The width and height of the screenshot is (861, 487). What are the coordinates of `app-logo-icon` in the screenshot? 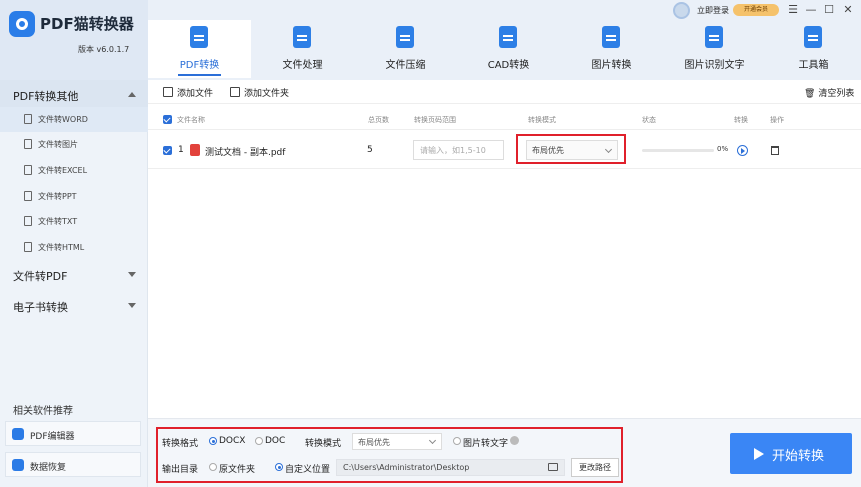 It's located at (22, 24).